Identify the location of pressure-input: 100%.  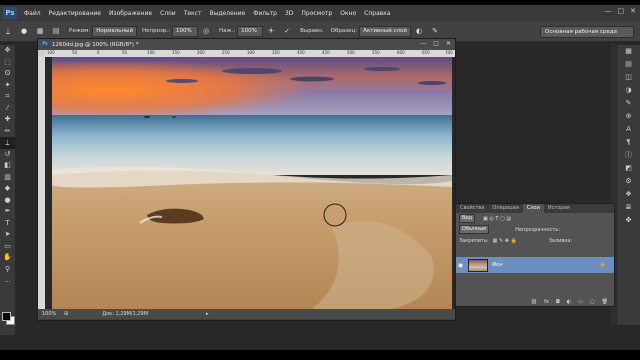
(250, 31).